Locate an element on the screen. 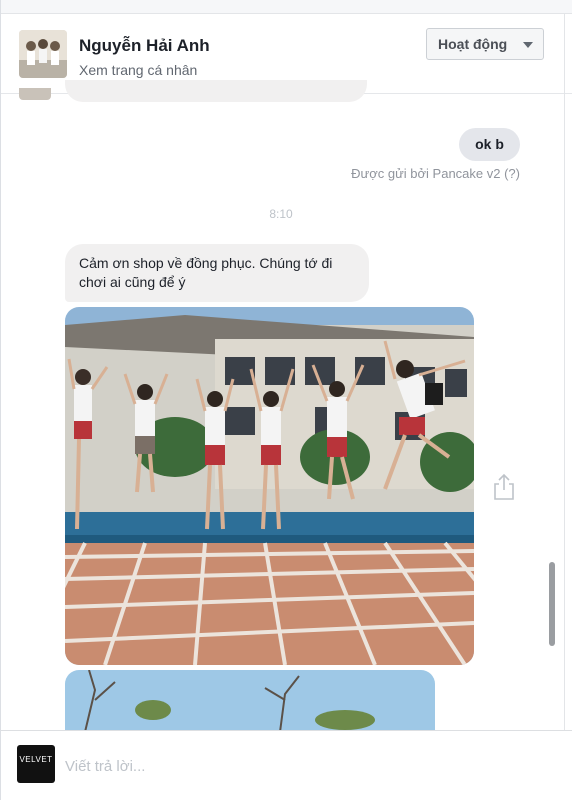 The height and width of the screenshot is (800, 572). sent-message-bubble: ok b is located at coordinates (489, 144).